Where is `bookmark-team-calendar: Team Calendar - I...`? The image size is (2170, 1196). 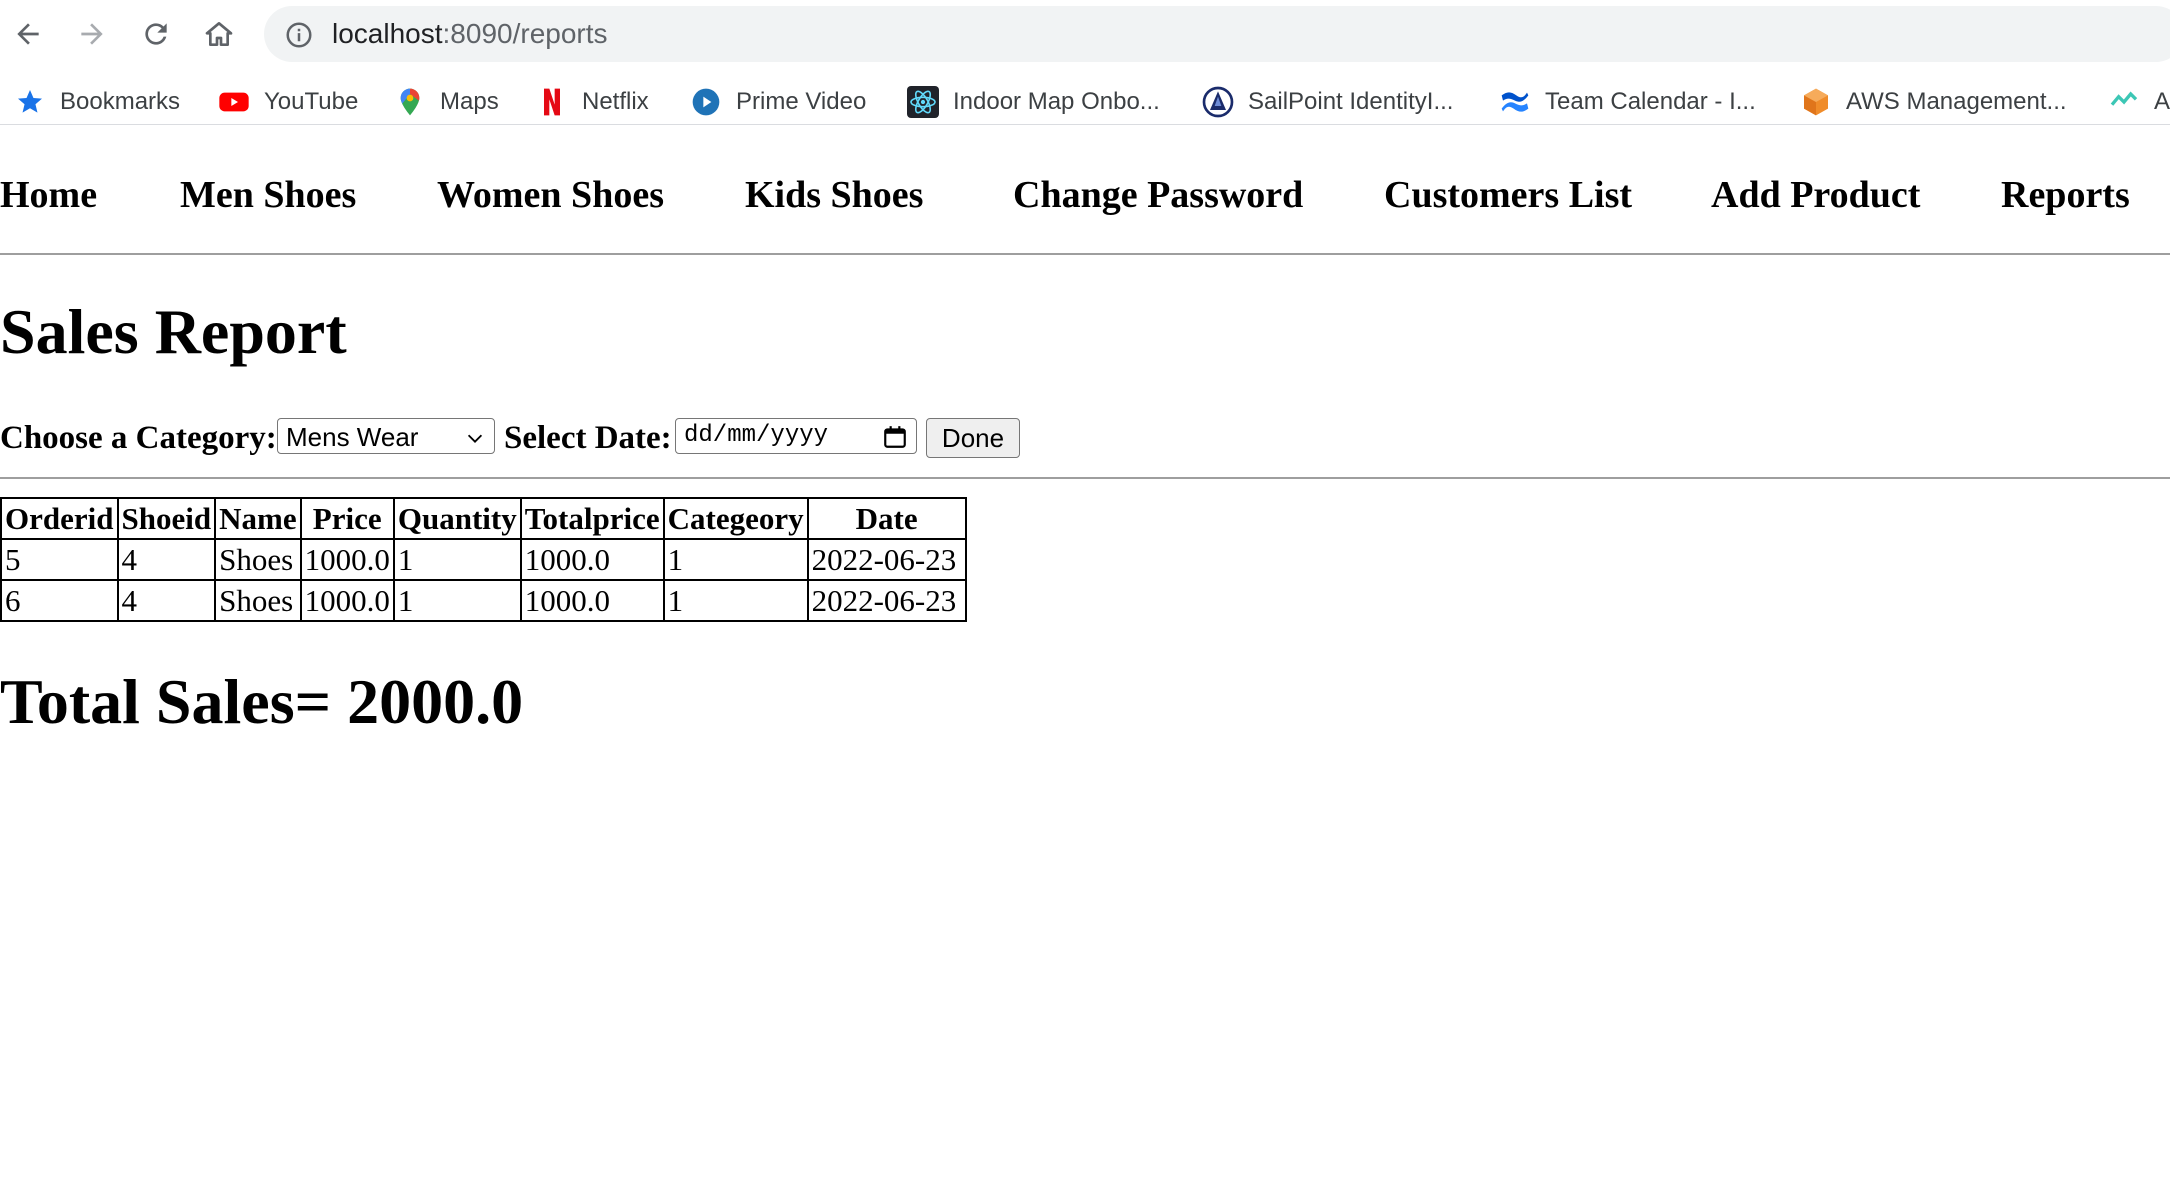 bookmark-team-calendar: Team Calendar - I... is located at coordinates (1627, 102).